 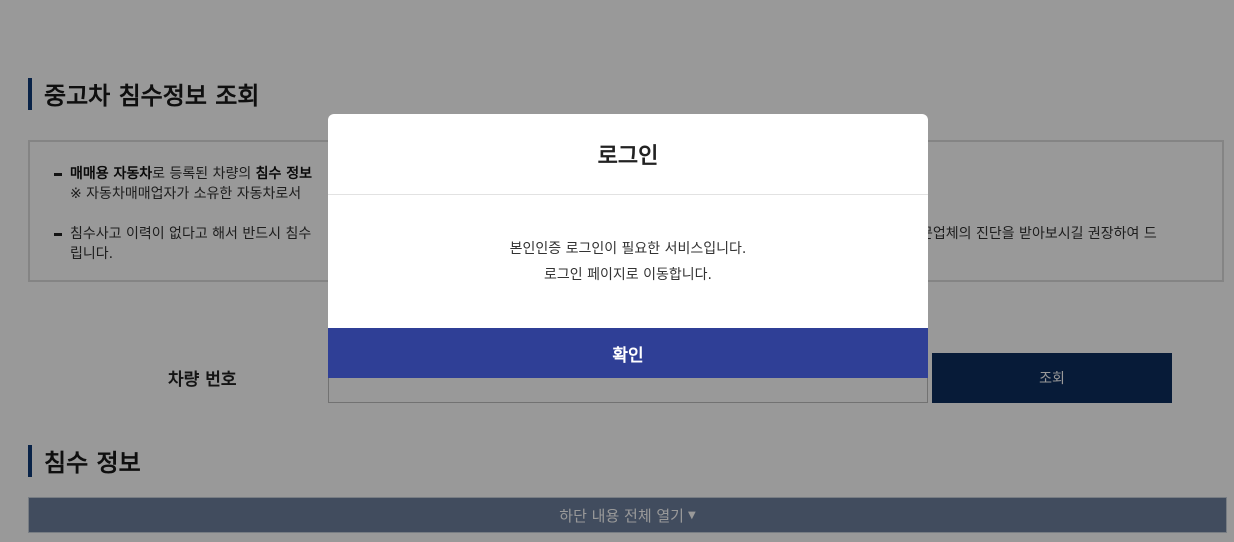 What do you see at coordinates (628, 261) in the screenshot?
I see `modal-body: 본인인증 로그인이 필요한 서비스입니다. 로그인 페이지로 이동합니다.` at bounding box center [628, 261].